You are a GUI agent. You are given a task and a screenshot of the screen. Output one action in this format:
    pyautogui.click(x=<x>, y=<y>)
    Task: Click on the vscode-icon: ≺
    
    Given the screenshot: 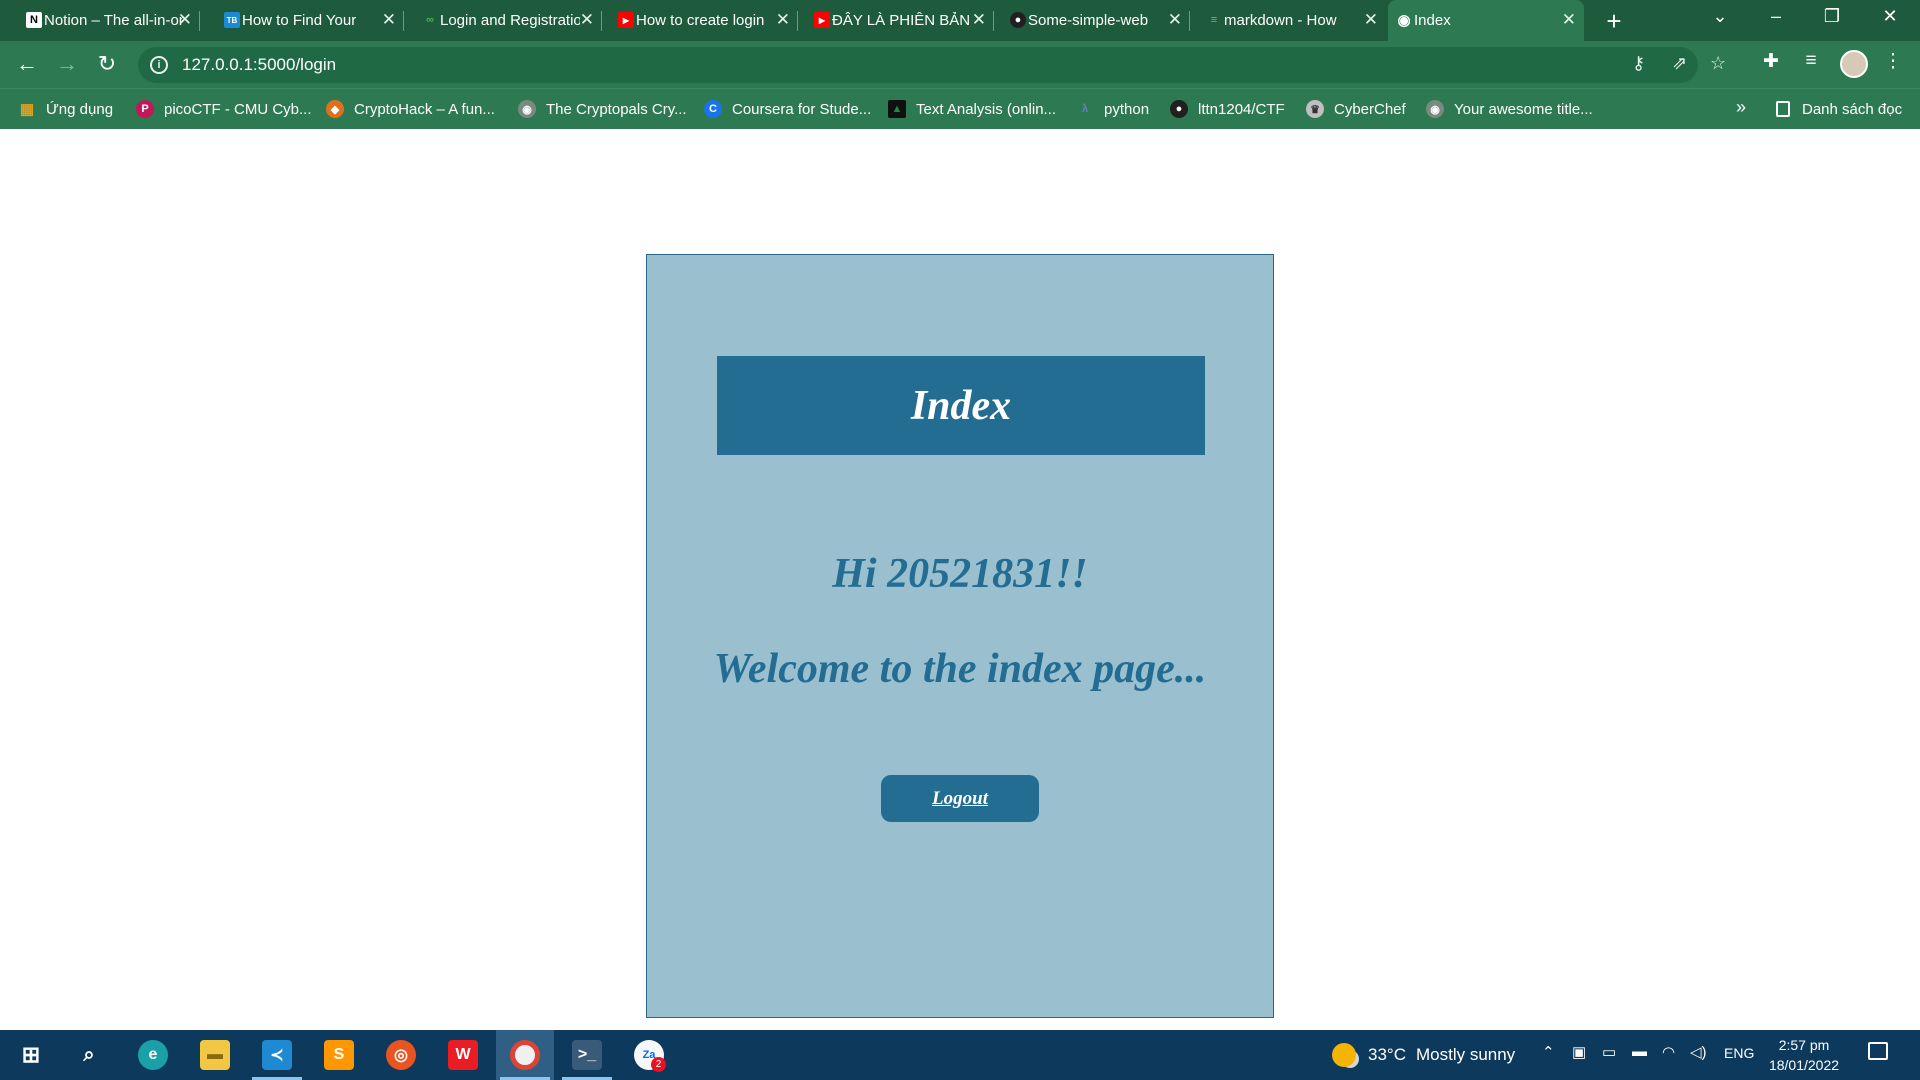 What is the action you would take?
    pyautogui.click(x=277, y=1055)
    